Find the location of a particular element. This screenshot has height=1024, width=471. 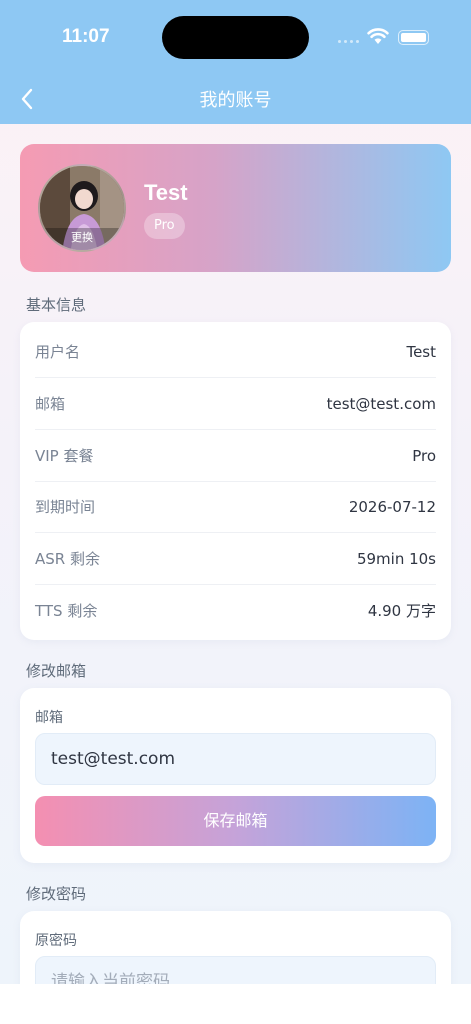

email-field-label: 邮箱 is located at coordinates (49, 718).